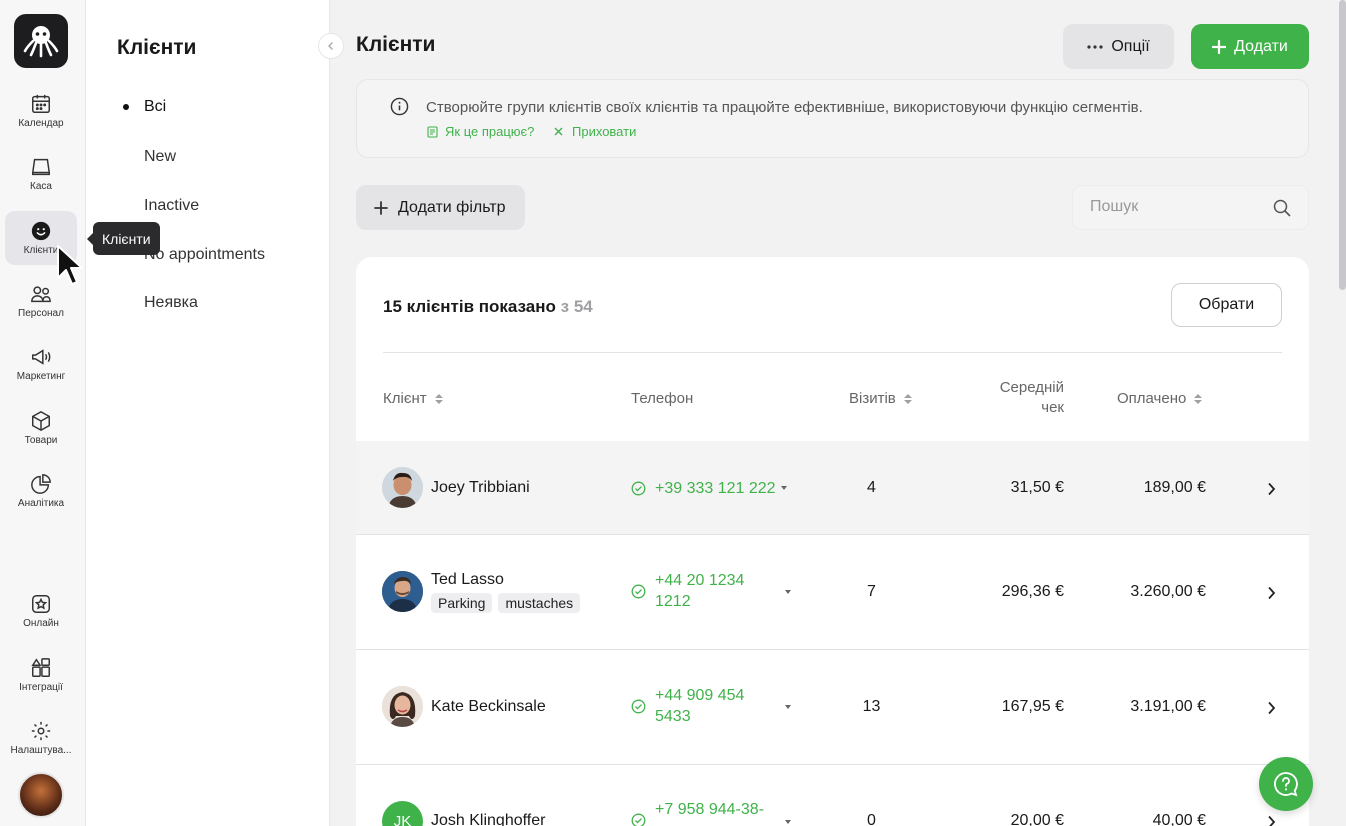 The width and height of the screenshot is (1346, 826). Describe the element at coordinates (204, 255) in the screenshot. I see `segment-item-no-appointments: No appointments` at that location.